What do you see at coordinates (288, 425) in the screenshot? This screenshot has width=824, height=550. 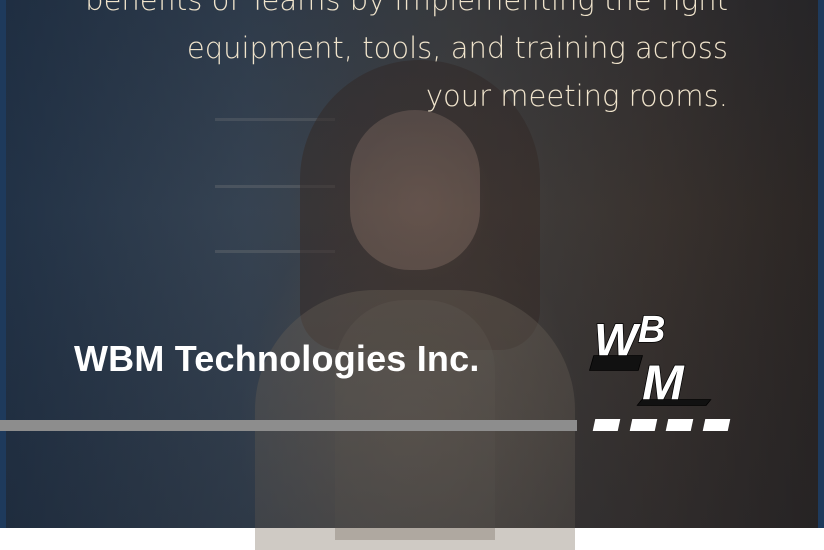 I see `accent-stripe` at bounding box center [288, 425].